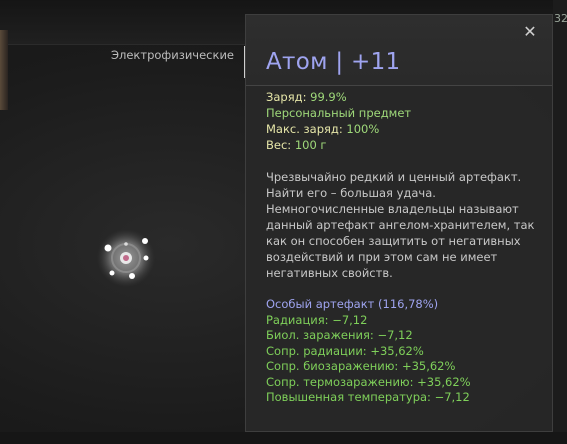  I want to click on effect-bio-contamination: Биол. заражения: −7,12, so click(339, 335).